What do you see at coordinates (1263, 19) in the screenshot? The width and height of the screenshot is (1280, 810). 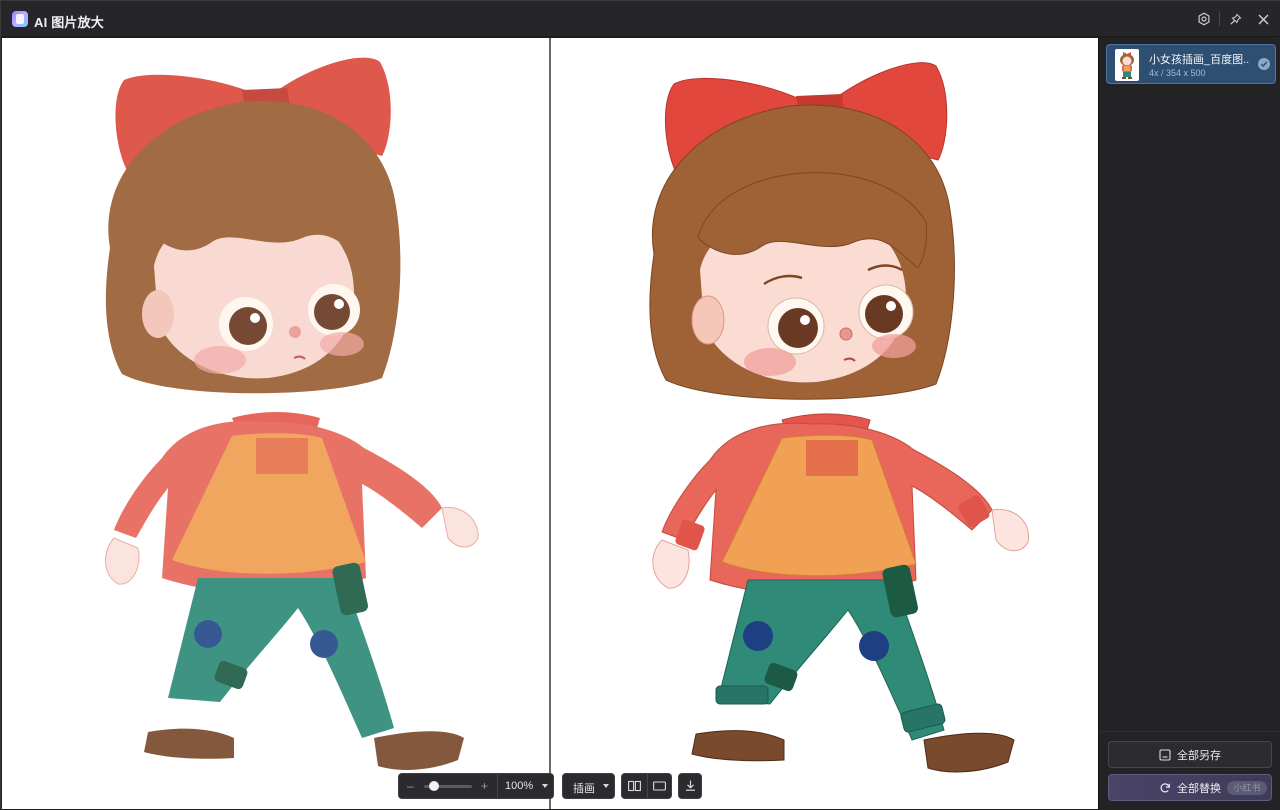 I see `close-icon` at bounding box center [1263, 19].